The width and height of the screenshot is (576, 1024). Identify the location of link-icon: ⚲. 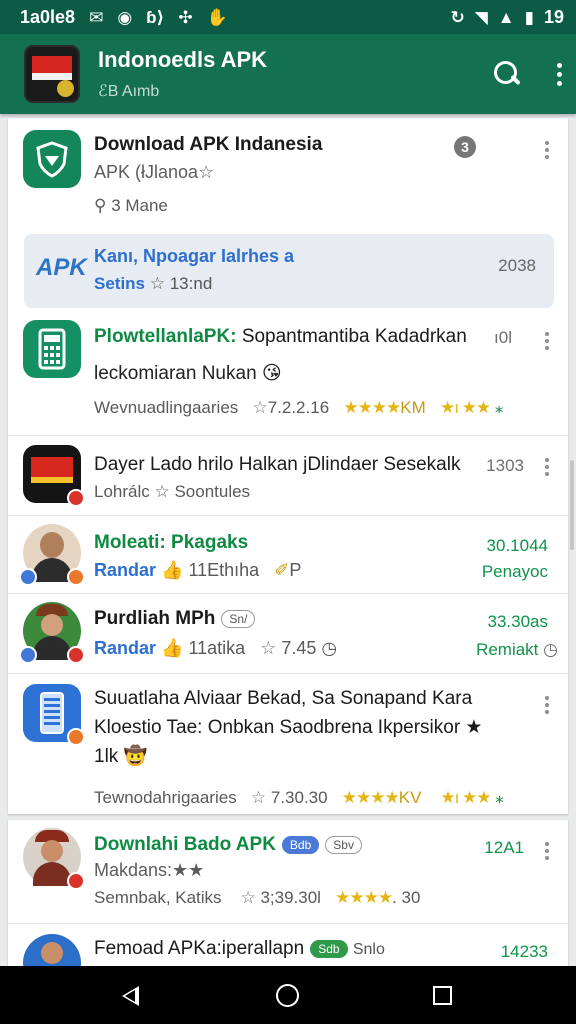
(103, 205).